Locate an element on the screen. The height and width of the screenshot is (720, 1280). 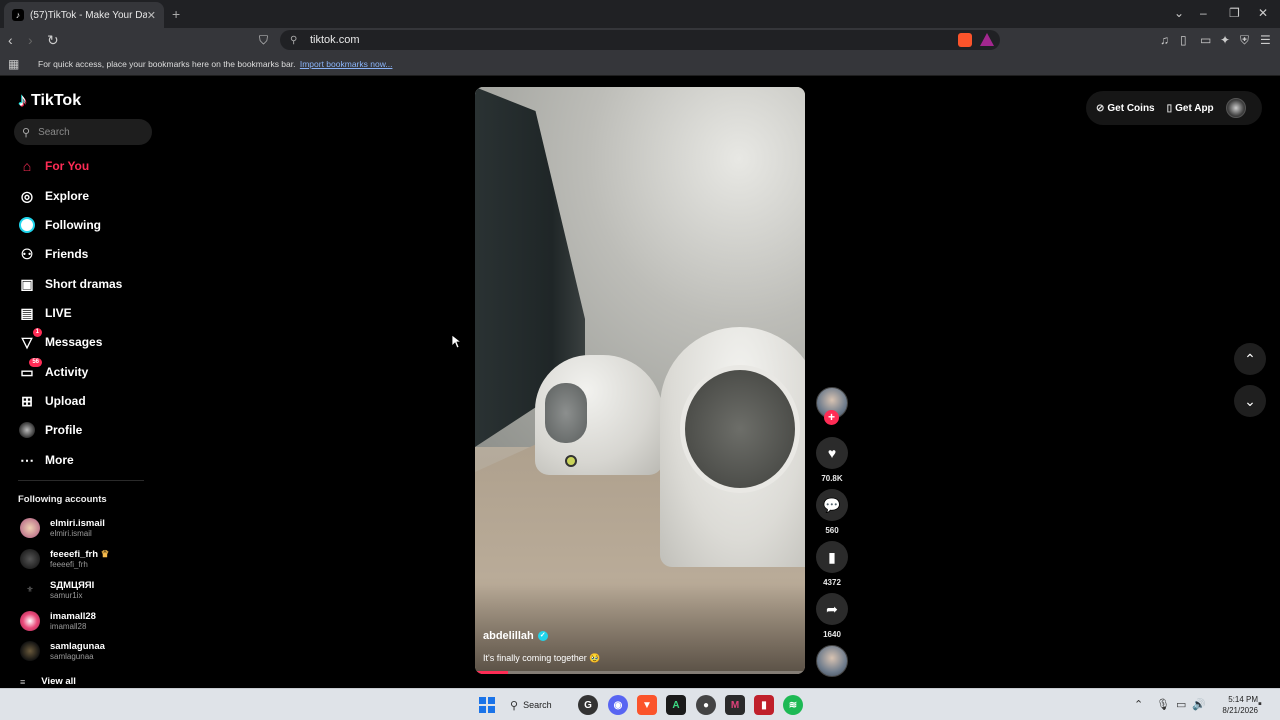
address-bar: ⚲ tiktok.com is located at coordinates (640, 40).